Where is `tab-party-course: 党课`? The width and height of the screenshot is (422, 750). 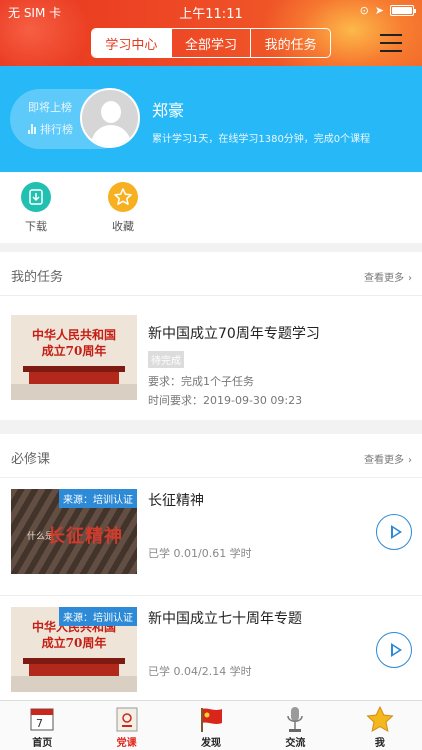
tab-party-course: 党课 is located at coordinates (126, 725).